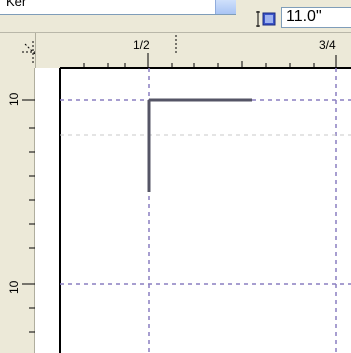 The image size is (351, 353). What do you see at coordinates (210, 51) in the screenshot?
I see `ruler-ticks` at bounding box center [210, 51].